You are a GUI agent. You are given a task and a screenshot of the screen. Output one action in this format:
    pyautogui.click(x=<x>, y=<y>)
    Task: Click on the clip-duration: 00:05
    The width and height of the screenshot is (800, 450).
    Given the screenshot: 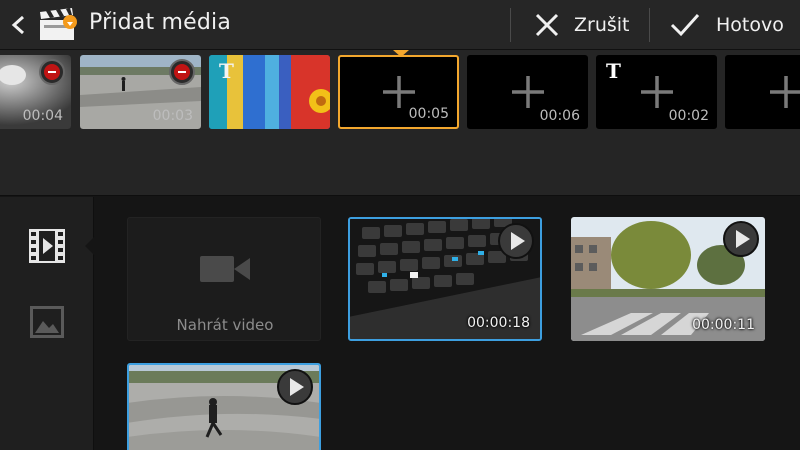 What is the action you would take?
    pyautogui.click(x=428, y=114)
    